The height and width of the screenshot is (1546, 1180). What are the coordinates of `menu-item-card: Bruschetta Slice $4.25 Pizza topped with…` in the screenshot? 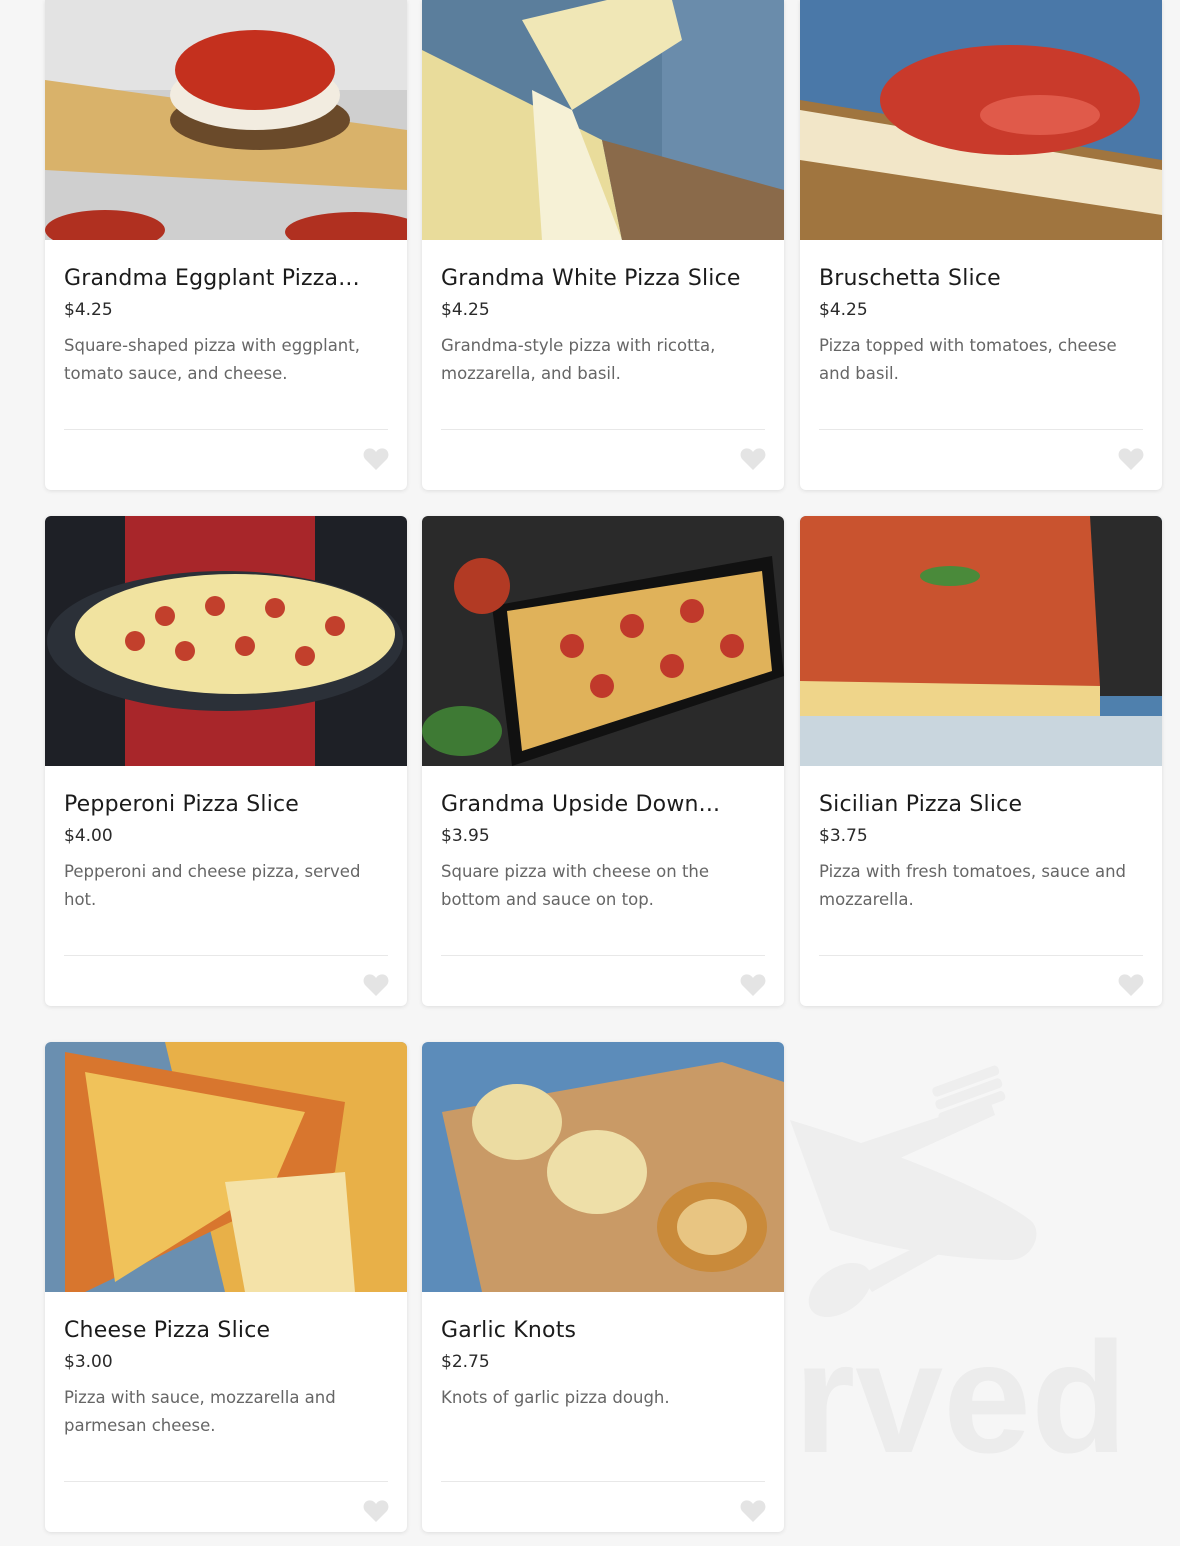 It's located at (981, 245).